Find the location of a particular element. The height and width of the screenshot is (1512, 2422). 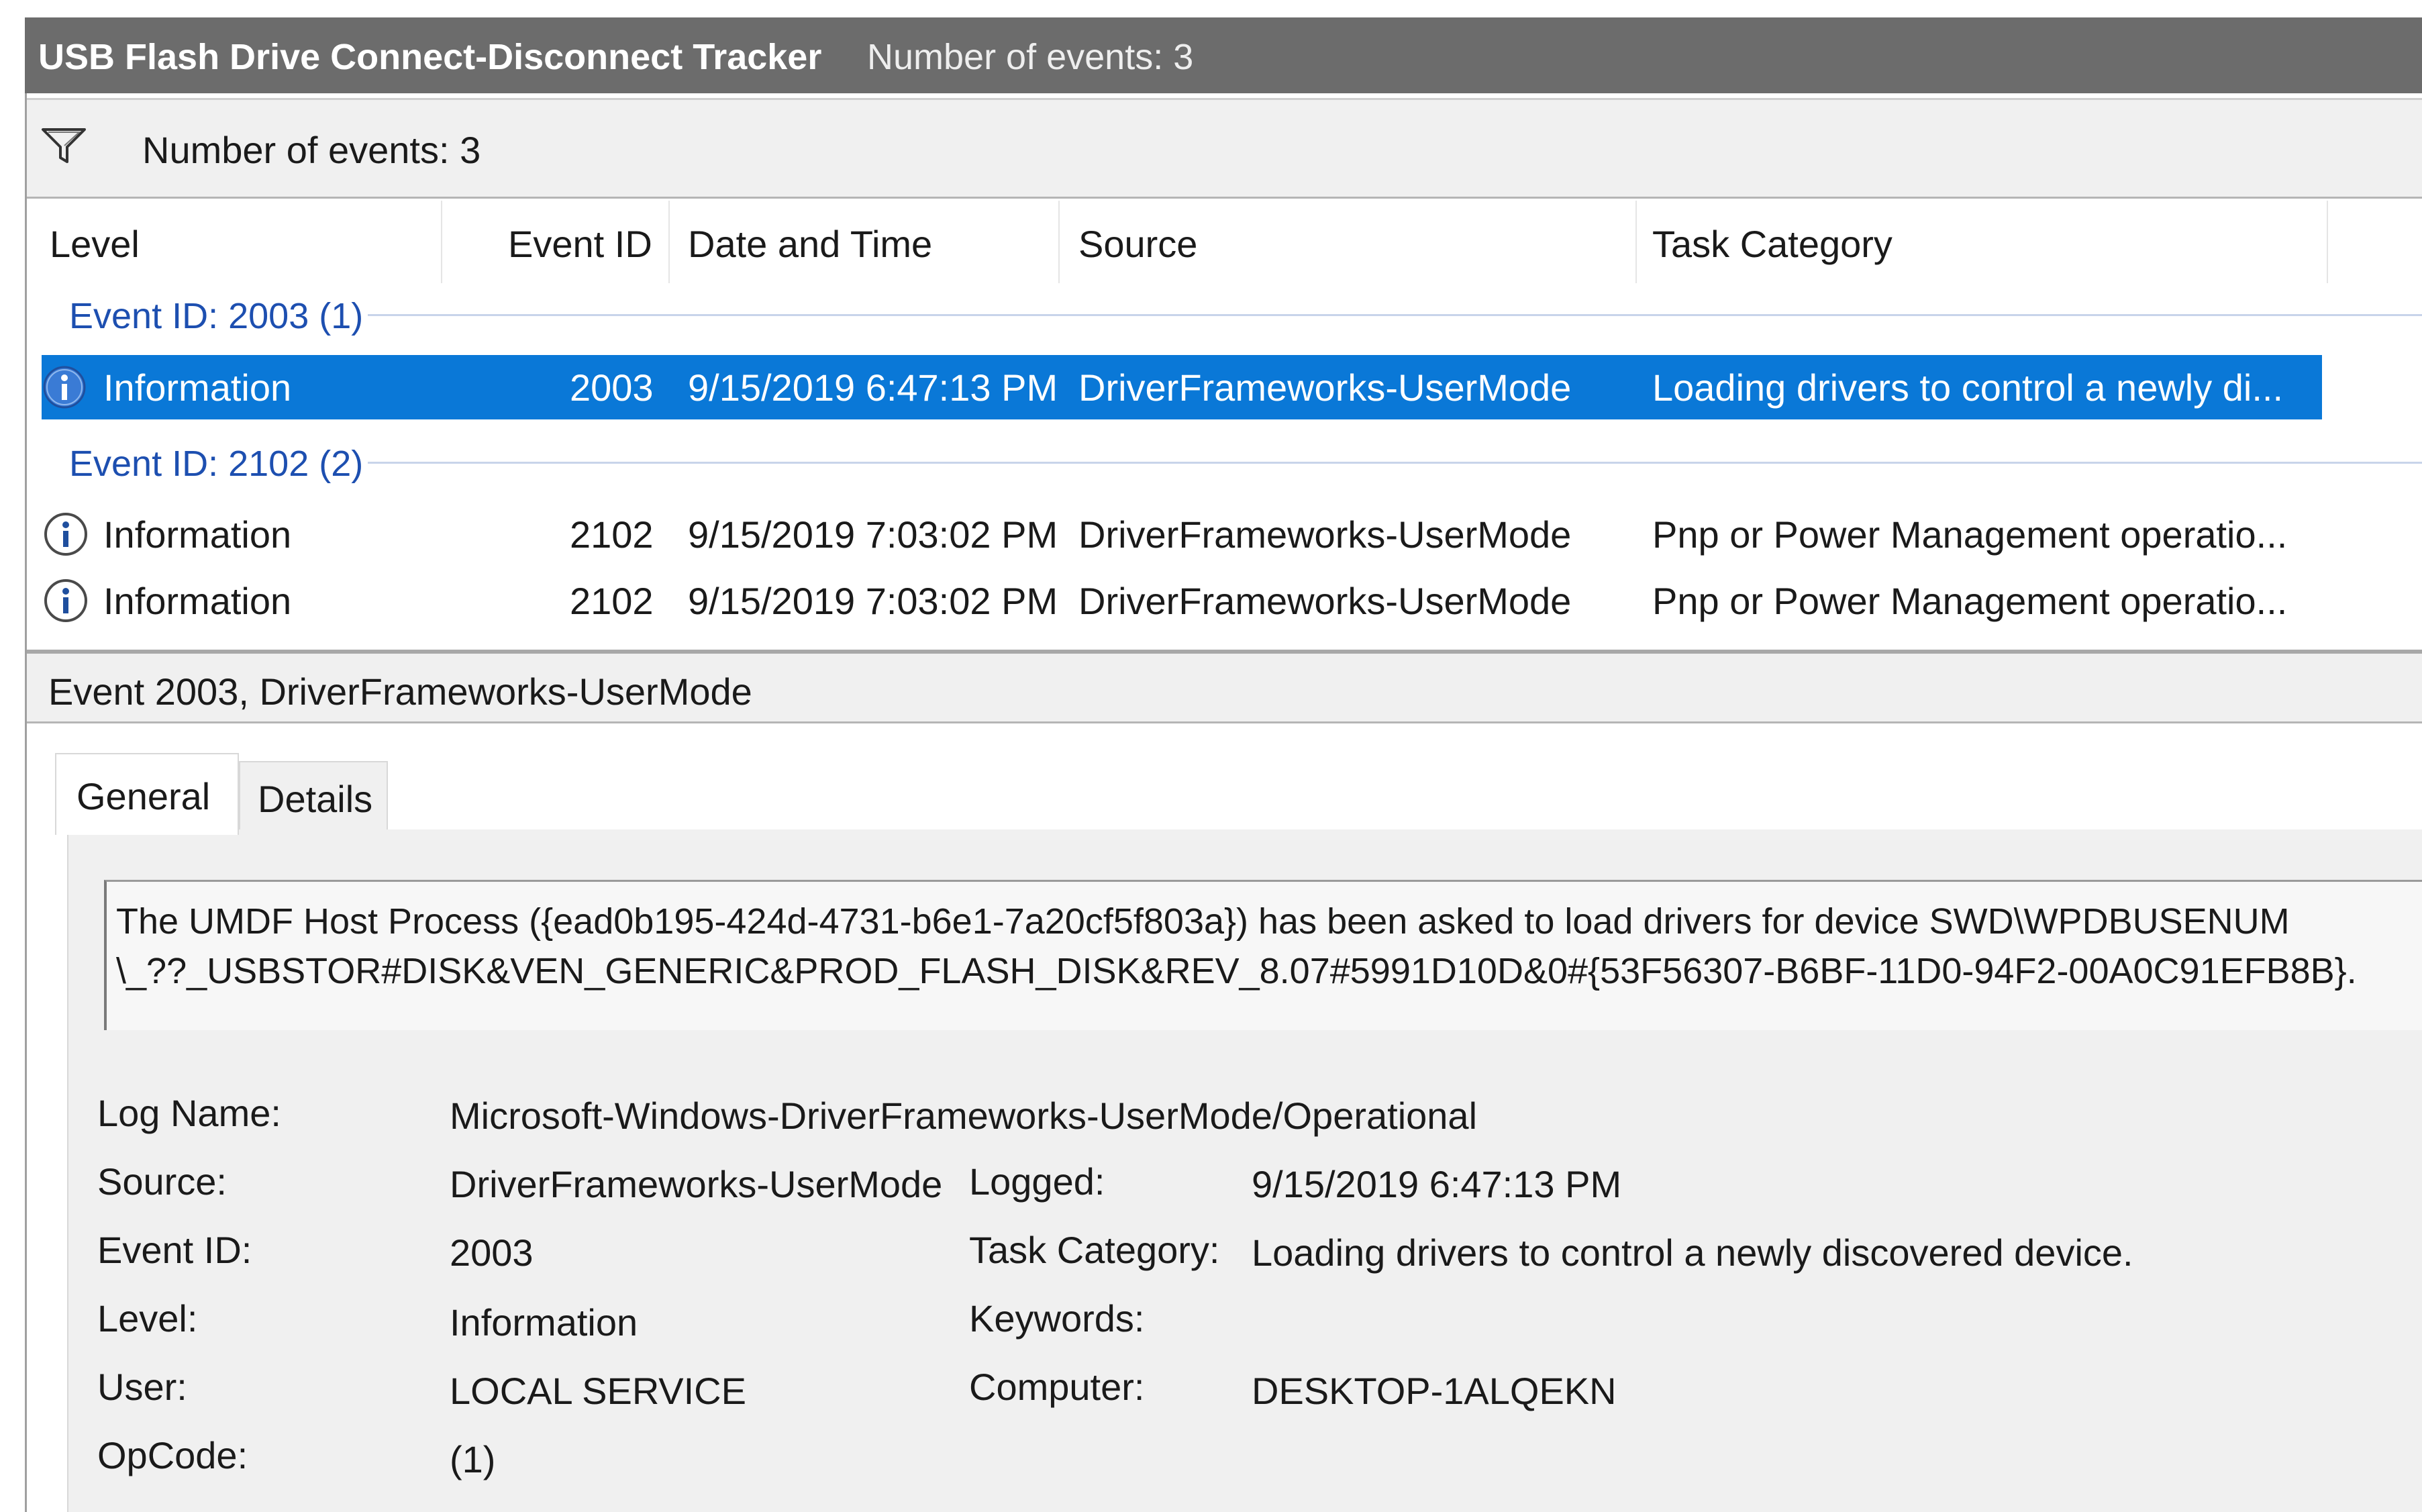

tab-label: General is located at coordinates (144, 796).